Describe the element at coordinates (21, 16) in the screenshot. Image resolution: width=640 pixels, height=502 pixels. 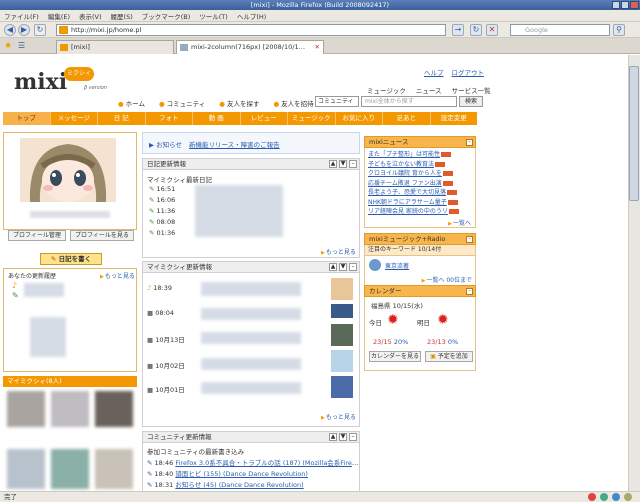
I see `menu-file: ファイル(F)` at that location.